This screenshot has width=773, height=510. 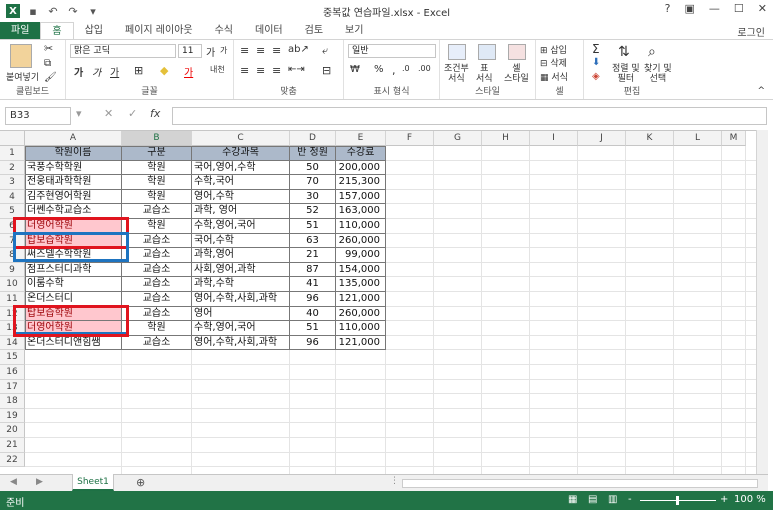 What do you see at coordinates (73, 270) in the screenshot?
I see `table-cell: 점프스터디과학` at bounding box center [73, 270].